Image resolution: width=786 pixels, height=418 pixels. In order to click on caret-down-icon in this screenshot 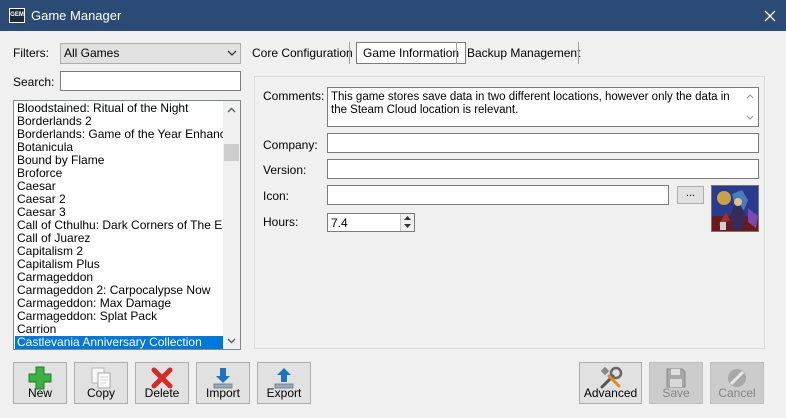, I will do `click(407, 226)`.